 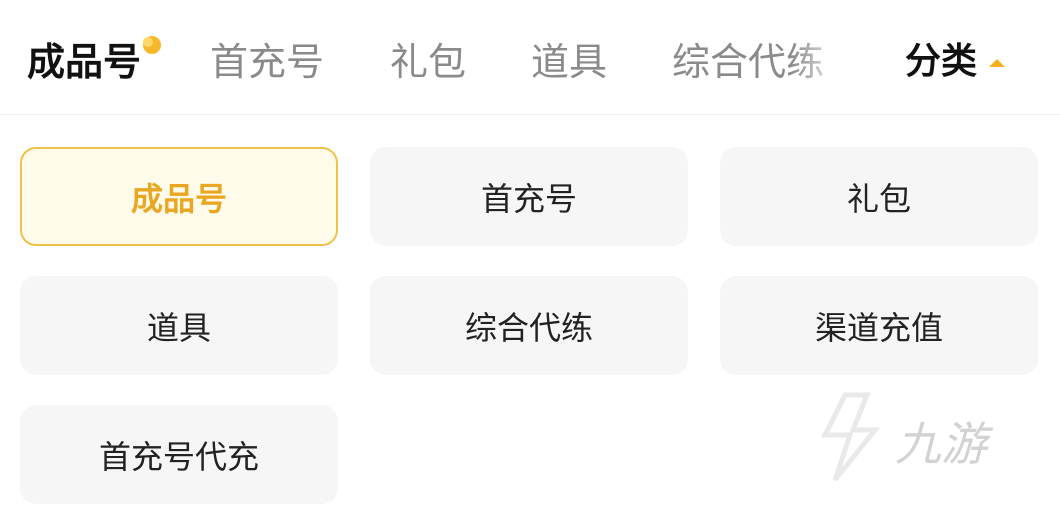 I want to click on tab-daoju: 道具, so click(x=569, y=62).